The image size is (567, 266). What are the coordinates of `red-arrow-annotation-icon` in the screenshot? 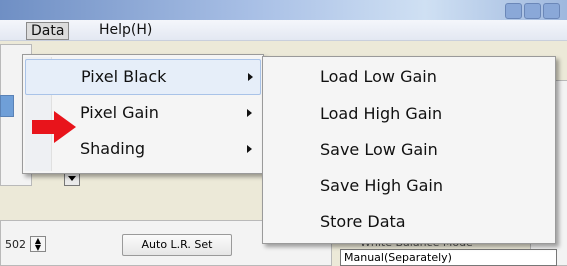 It's located at (54, 127).